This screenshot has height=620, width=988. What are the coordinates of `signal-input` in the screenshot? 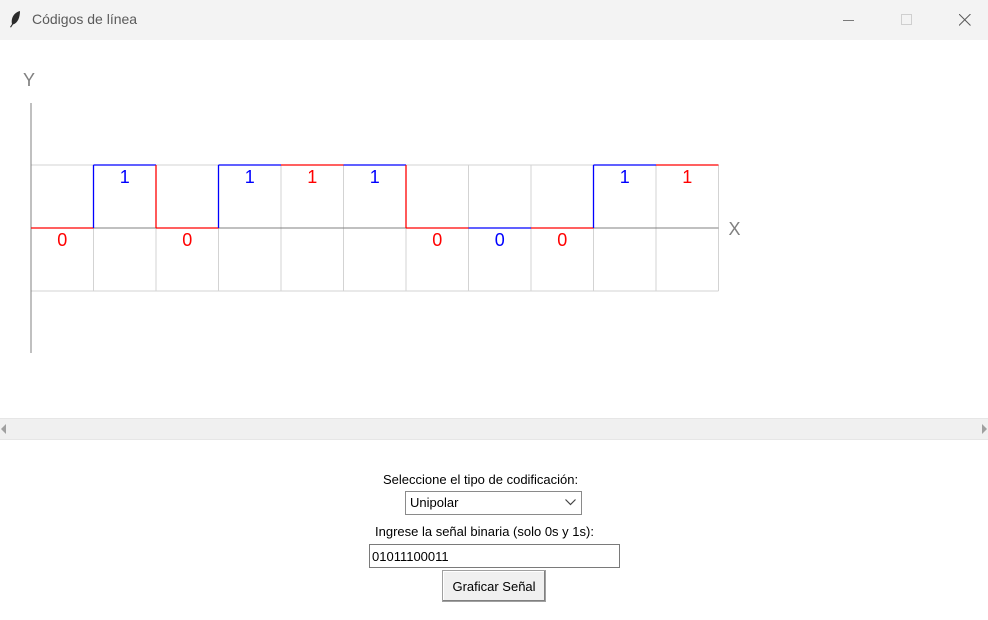 It's located at (494, 556).